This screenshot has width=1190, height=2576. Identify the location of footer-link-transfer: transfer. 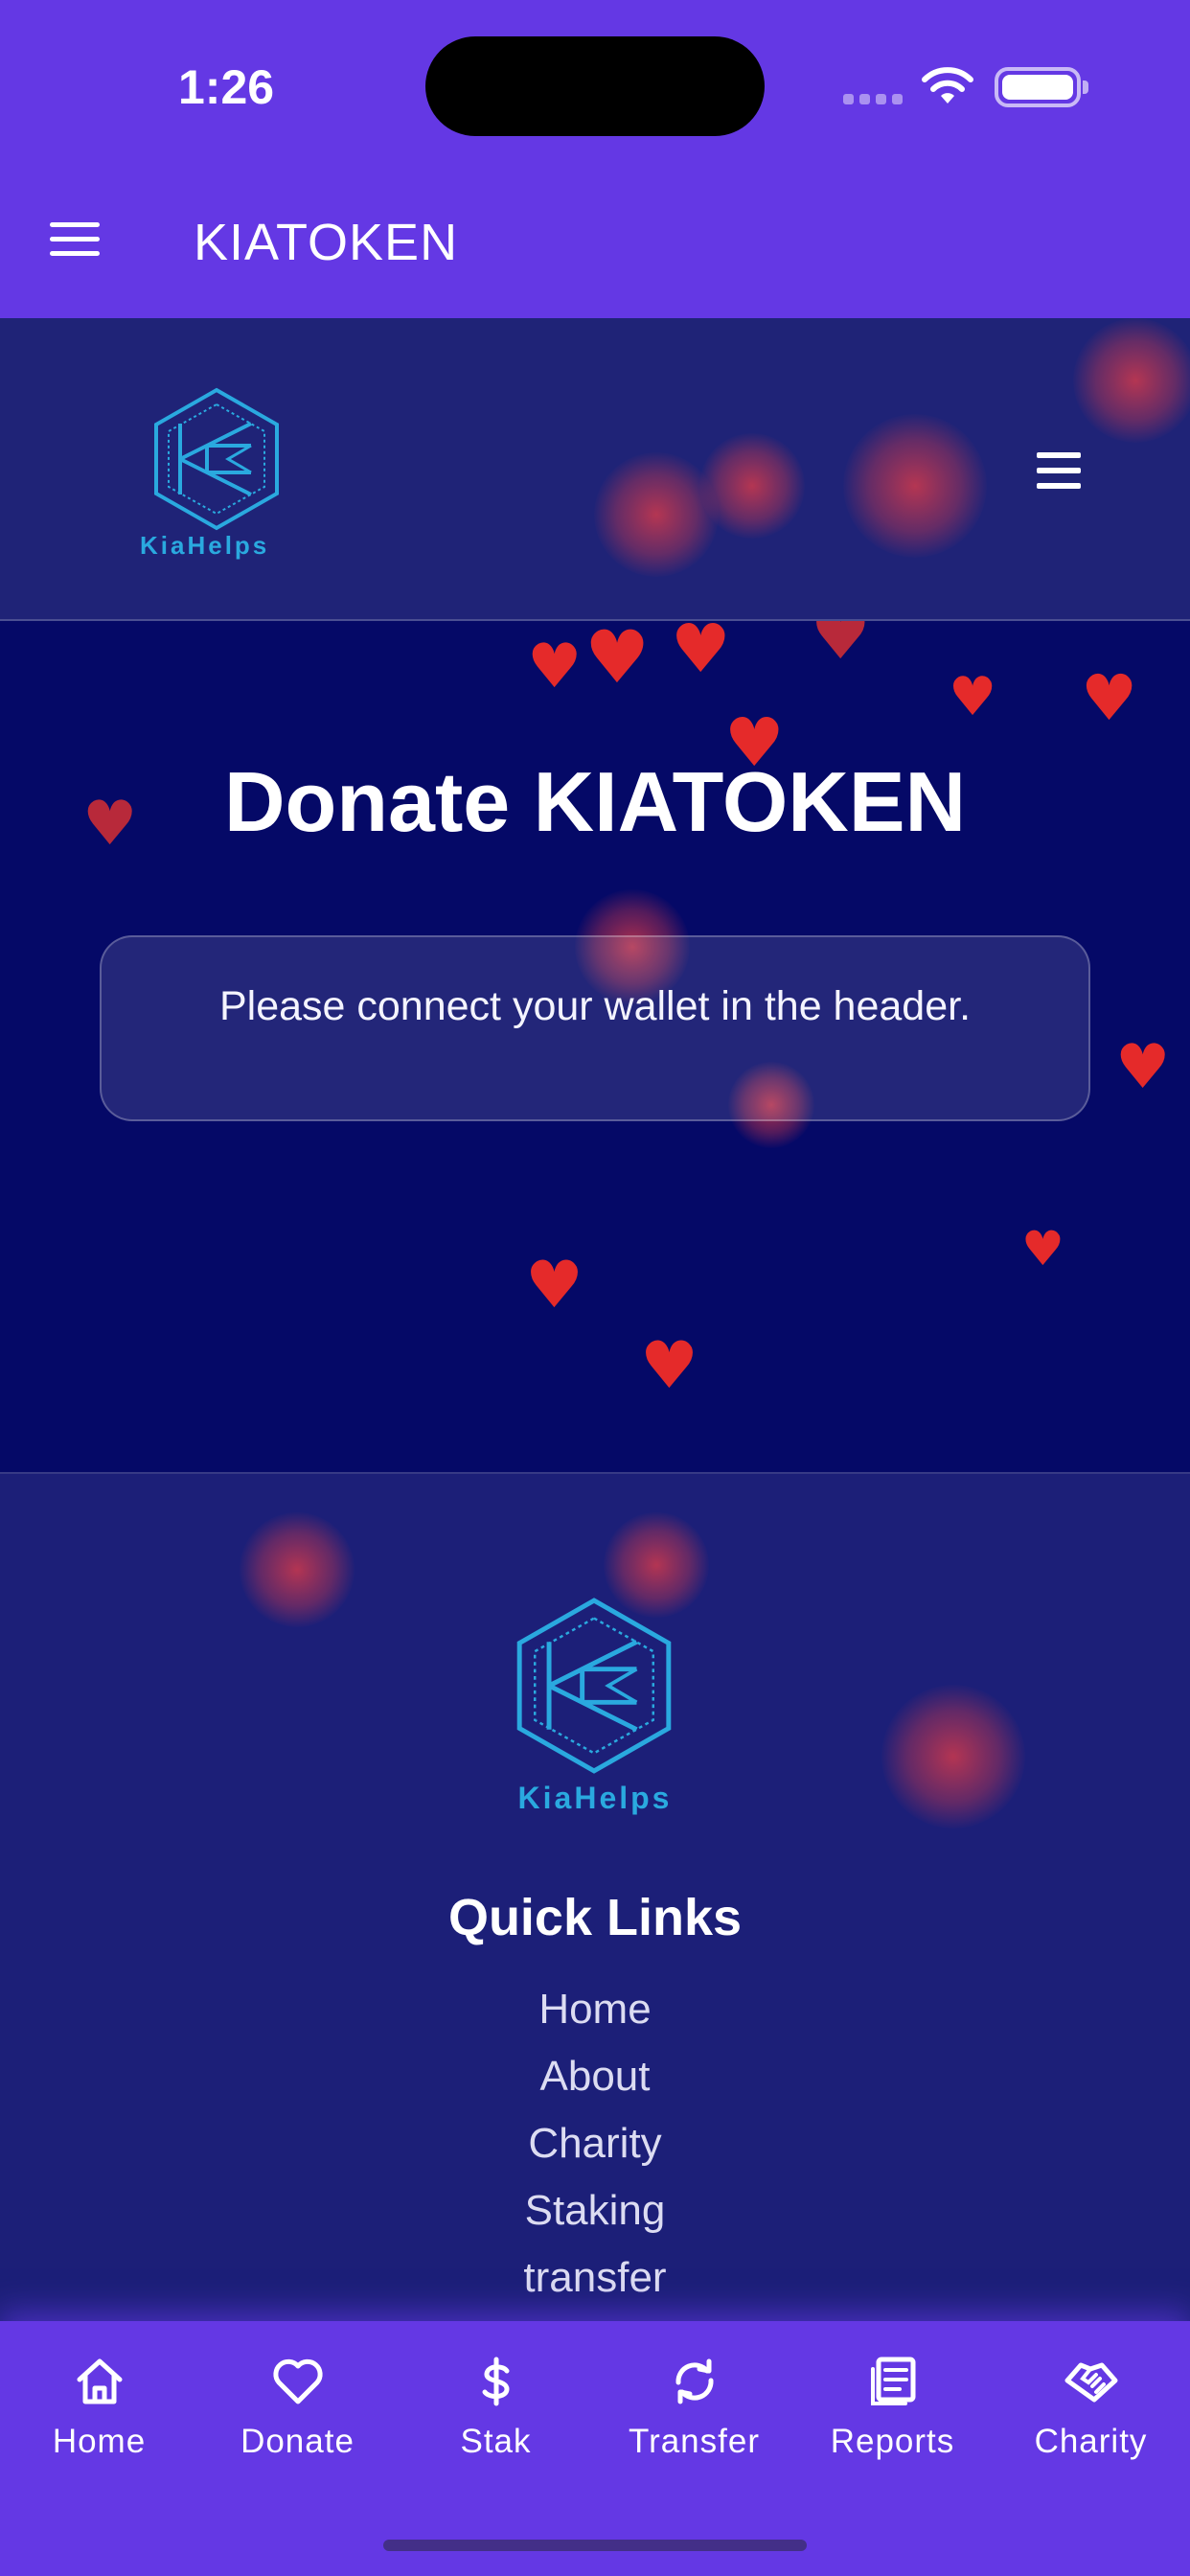
(595, 2278).